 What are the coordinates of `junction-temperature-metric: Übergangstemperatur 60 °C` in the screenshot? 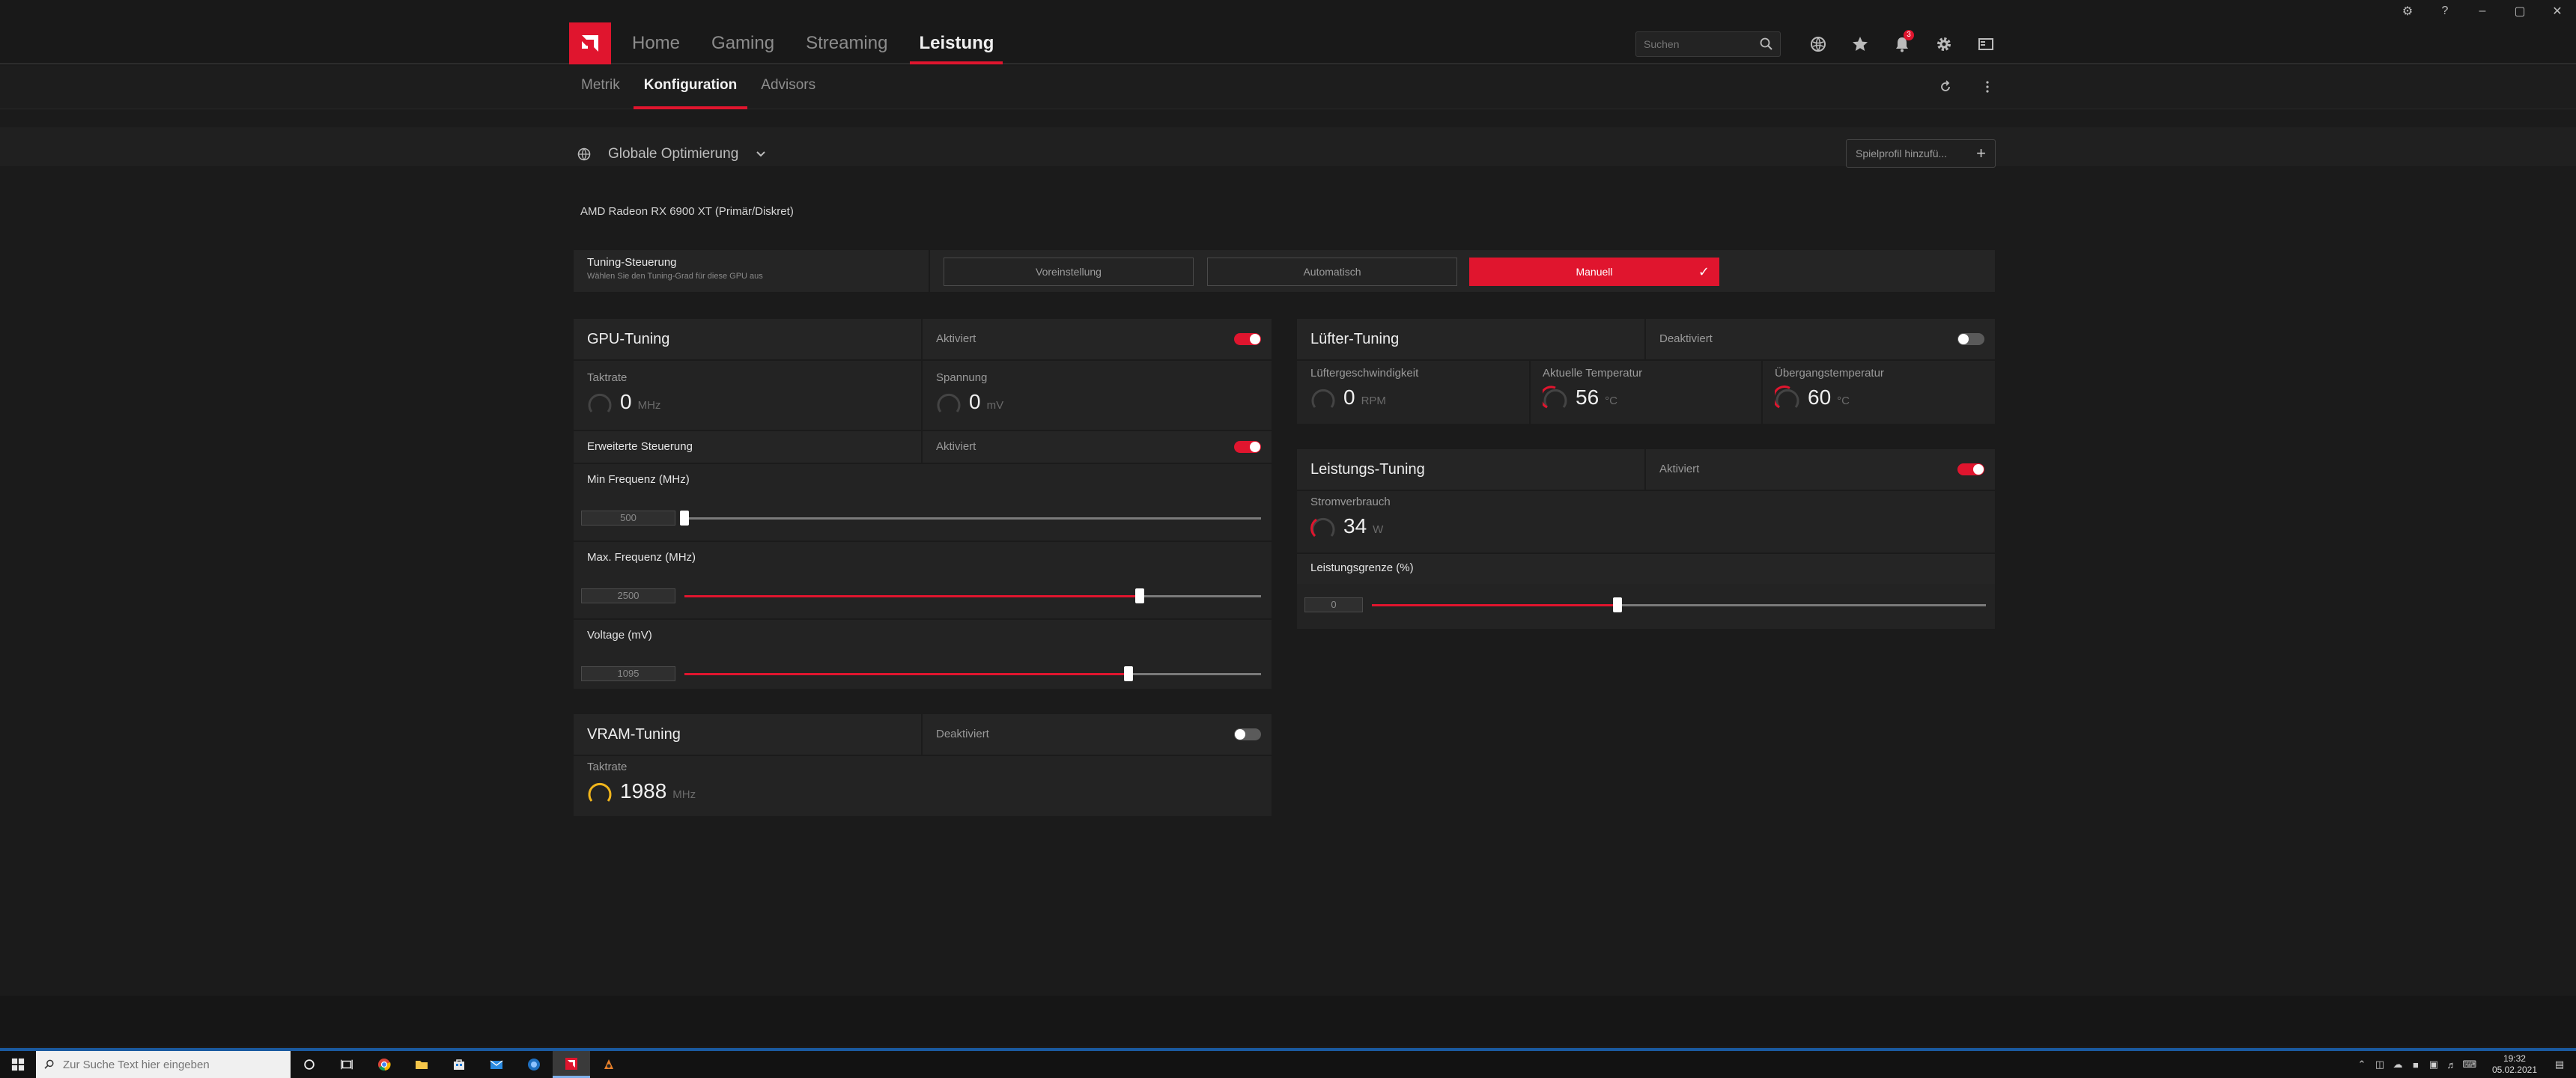 It's located at (1829, 389).